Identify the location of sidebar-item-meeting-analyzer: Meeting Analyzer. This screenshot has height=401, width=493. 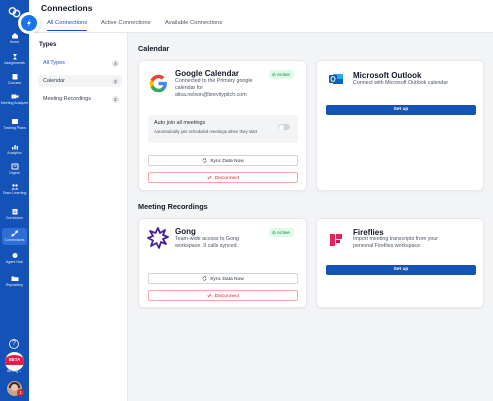
(14, 99).